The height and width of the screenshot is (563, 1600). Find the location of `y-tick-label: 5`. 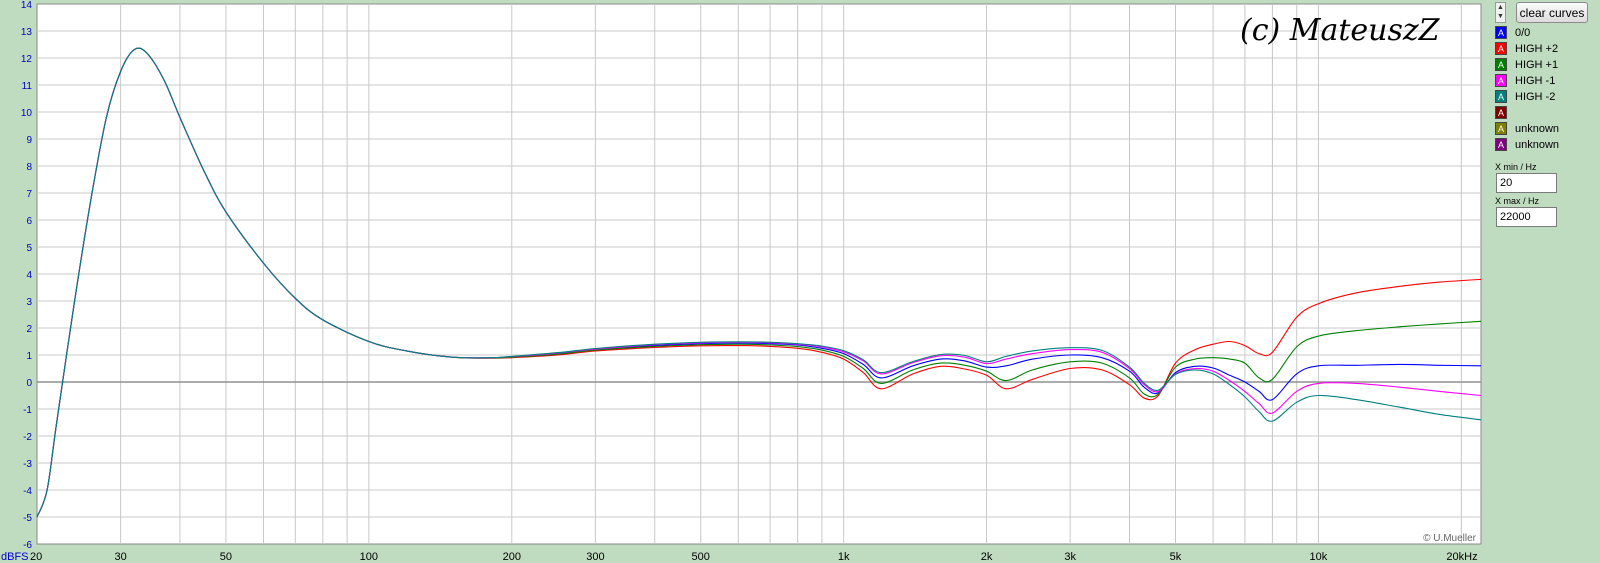

y-tick-label: 5 is located at coordinates (29, 248).